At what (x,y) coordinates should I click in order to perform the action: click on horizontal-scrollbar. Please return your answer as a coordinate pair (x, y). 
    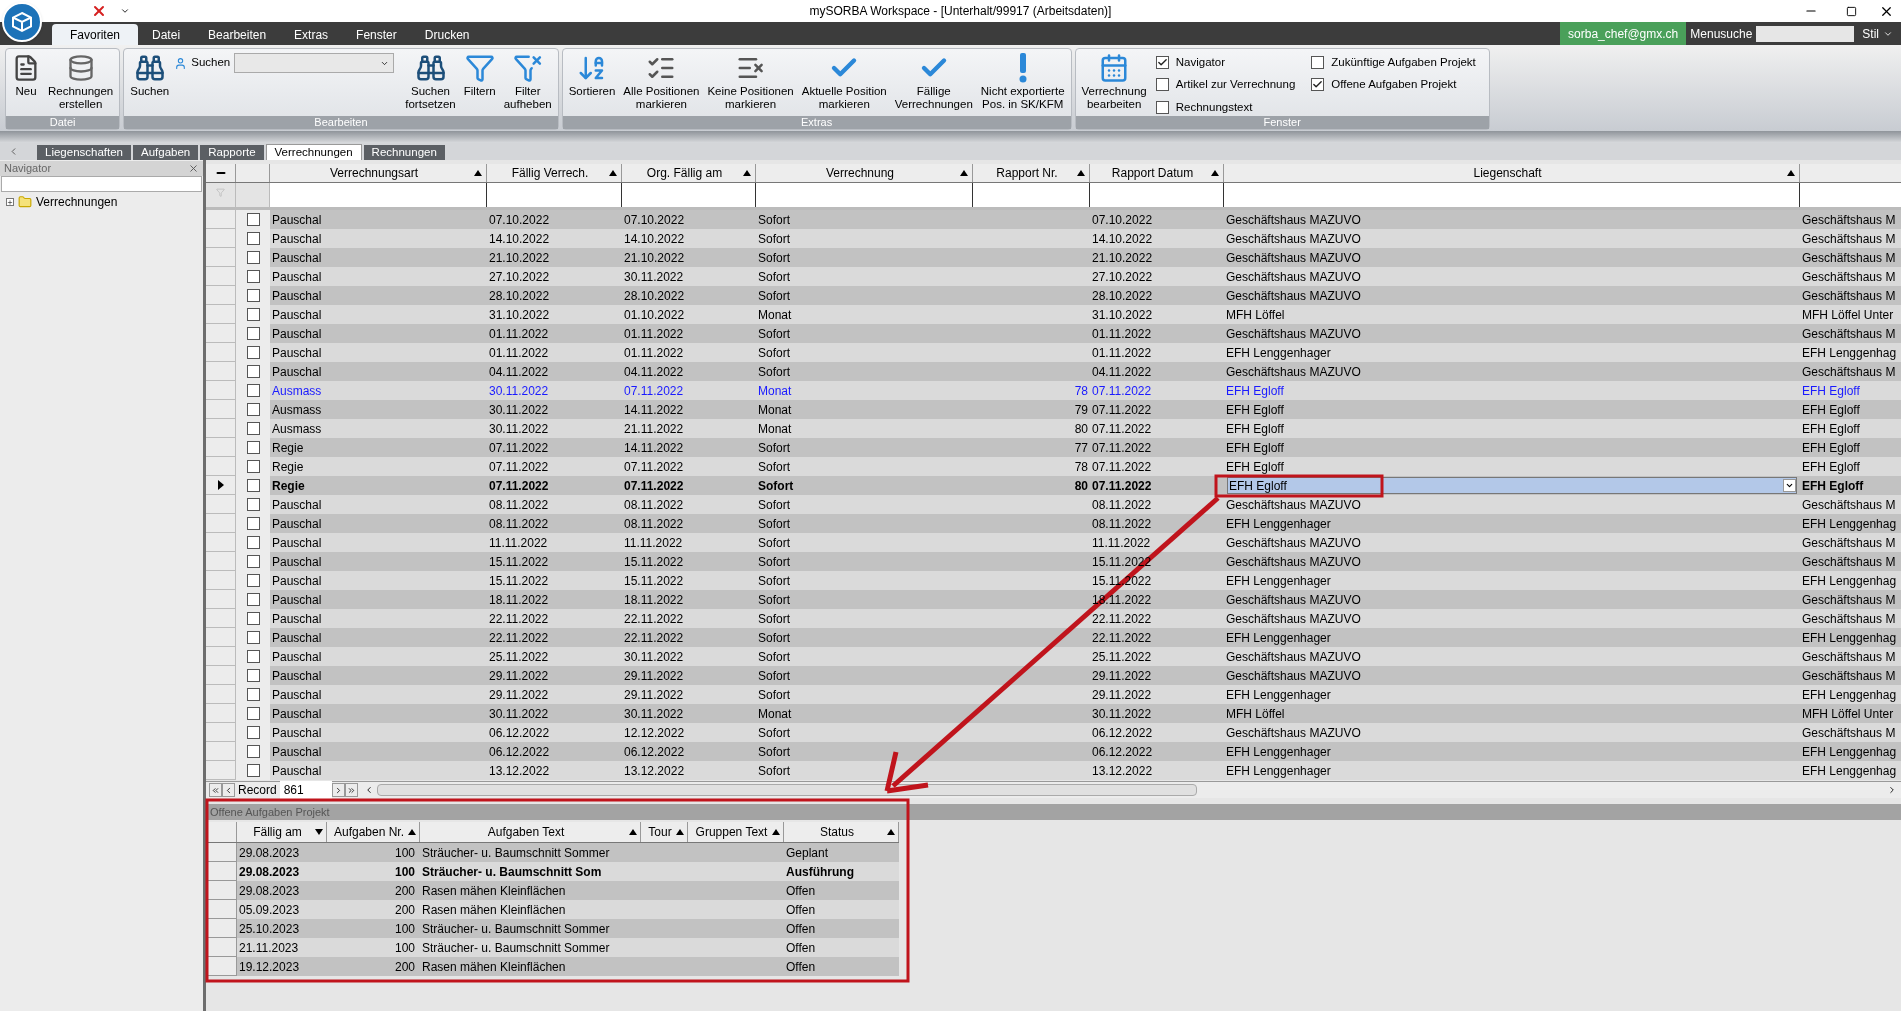
    Looking at the image, I should click on (786, 790).